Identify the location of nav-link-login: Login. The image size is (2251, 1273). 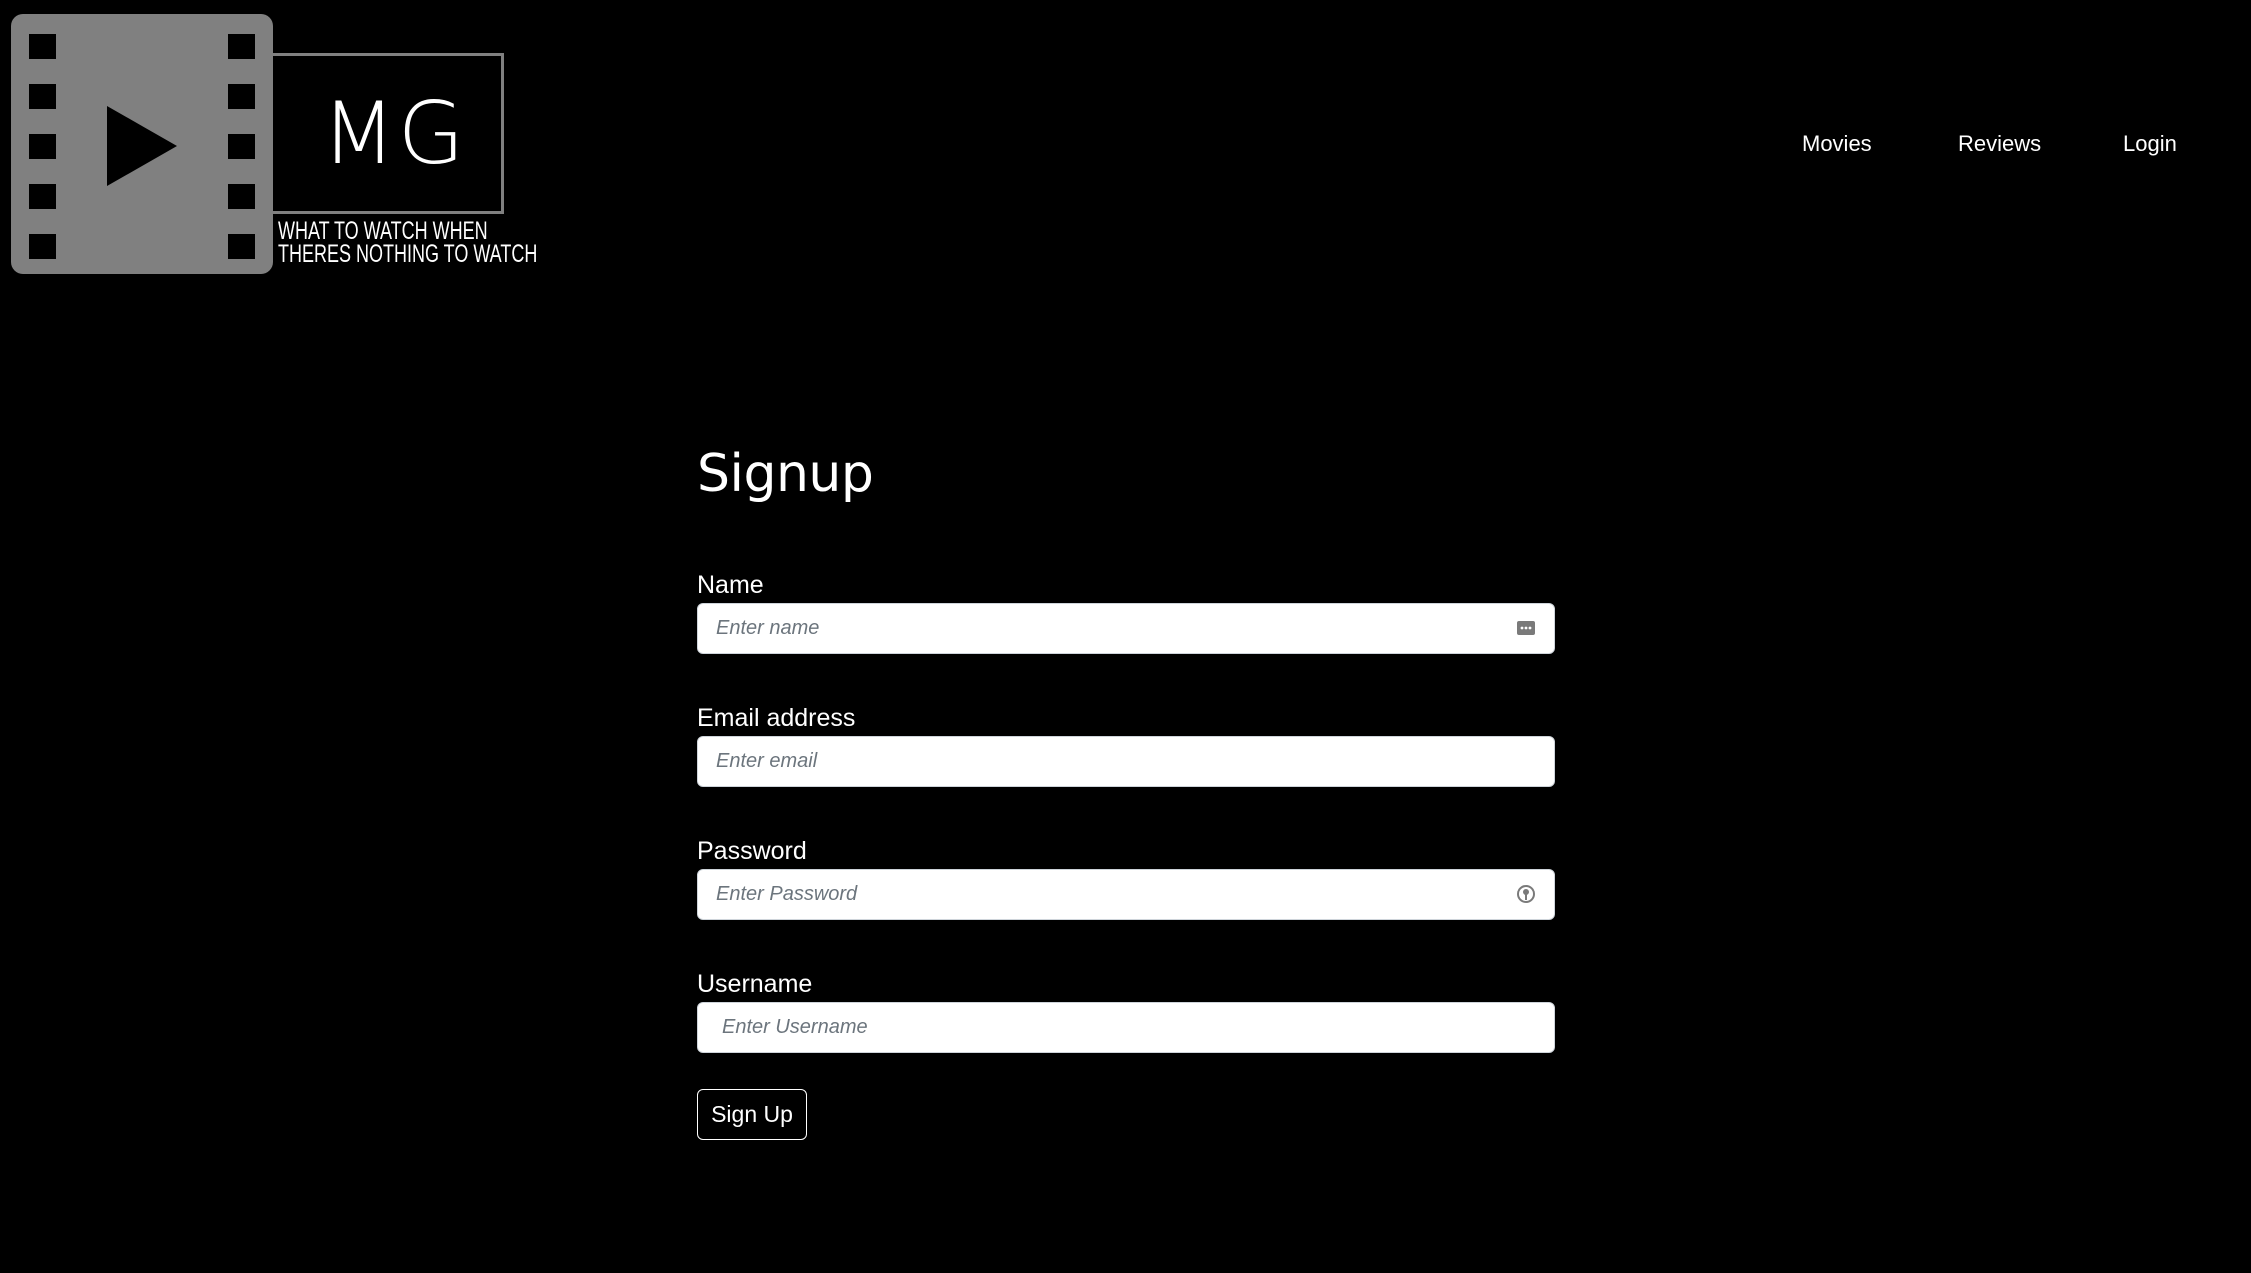
(2150, 144).